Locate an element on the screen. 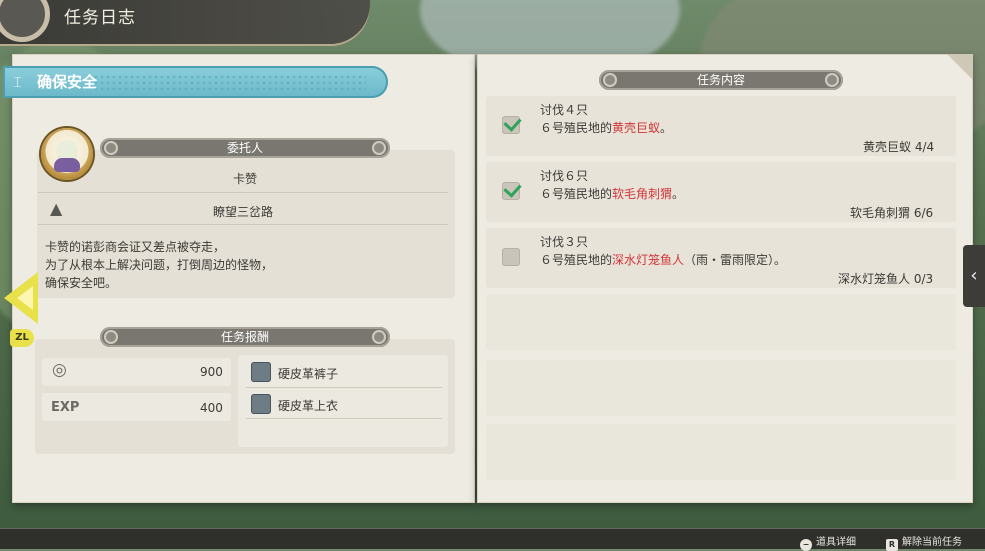 The height and width of the screenshot is (551, 985). task-title: 讨伐６只 is located at coordinates (564, 176).